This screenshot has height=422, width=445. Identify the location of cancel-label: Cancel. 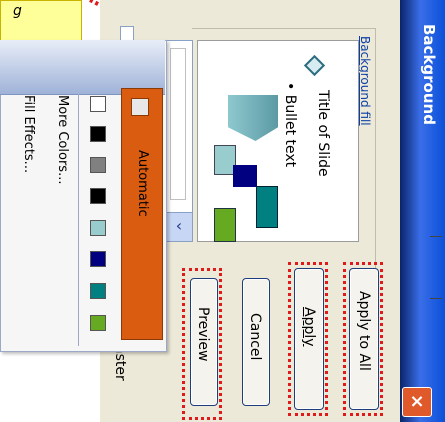
(255, 337).